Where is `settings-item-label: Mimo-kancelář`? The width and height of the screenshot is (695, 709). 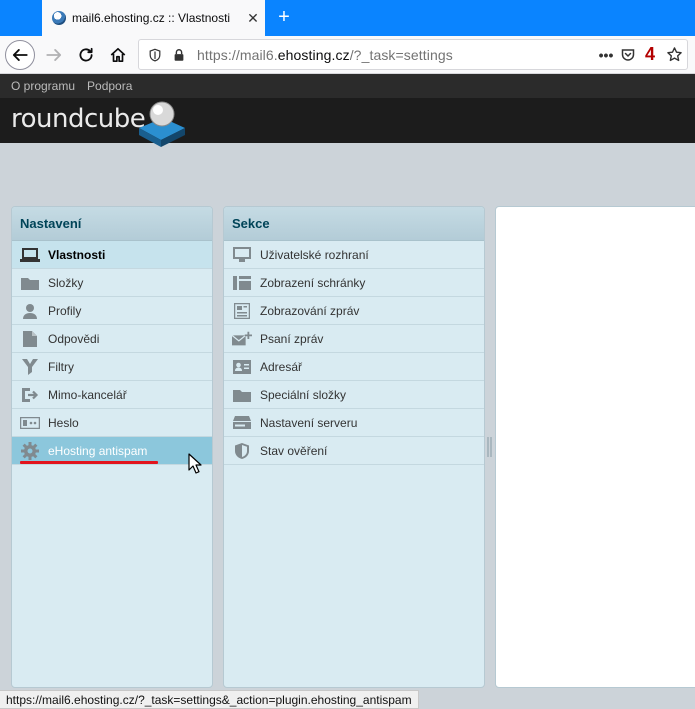
settings-item-label: Mimo-kancelář is located at coordinates (87, 394).